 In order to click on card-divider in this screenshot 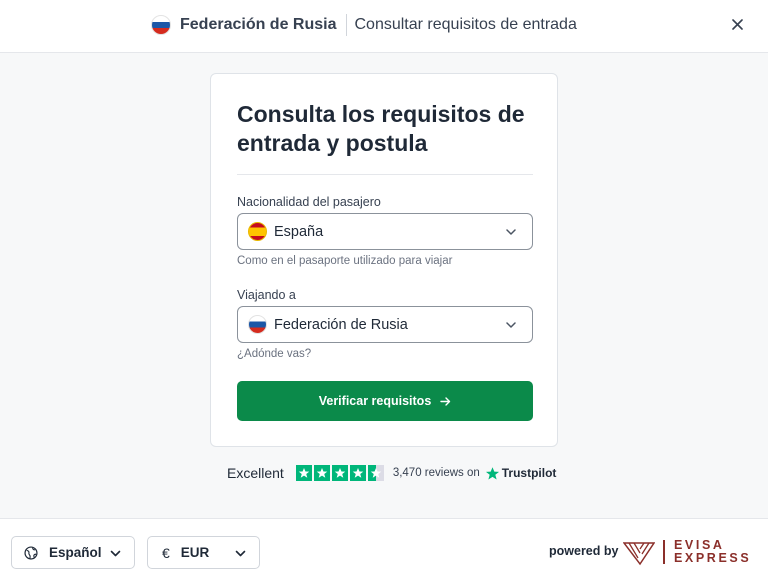, I will do `click(385, 174)`.